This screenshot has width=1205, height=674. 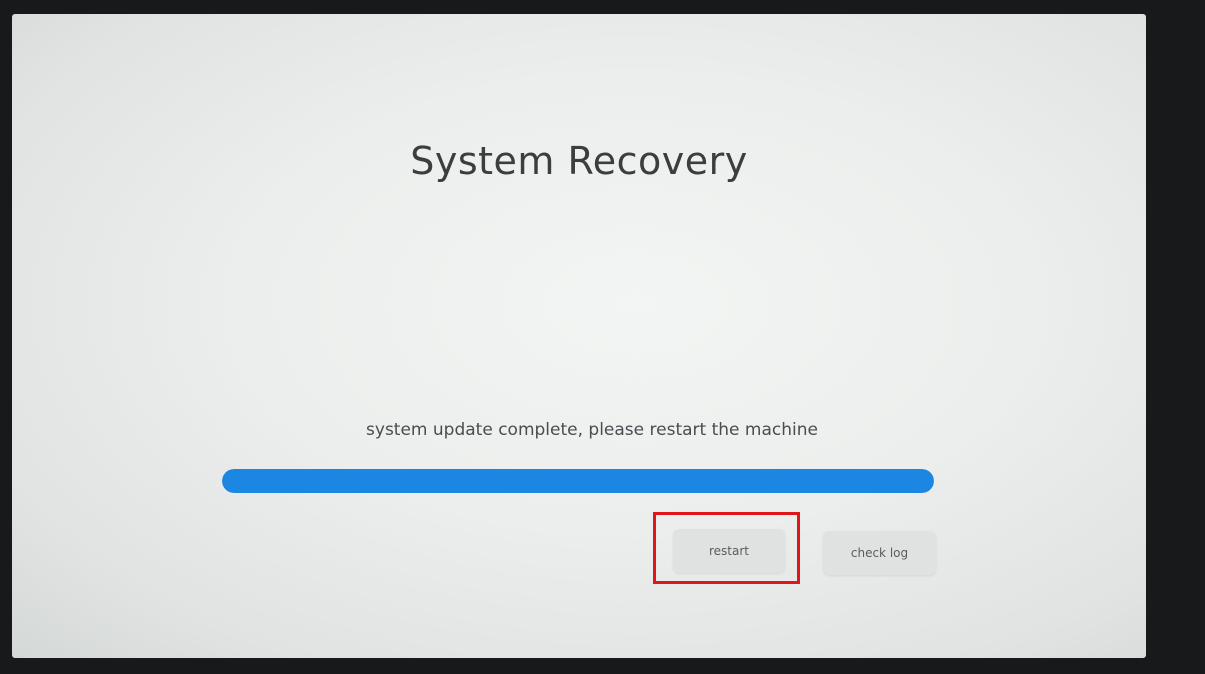 I want to click on restart-button: restart, so click(x=729, y=551).